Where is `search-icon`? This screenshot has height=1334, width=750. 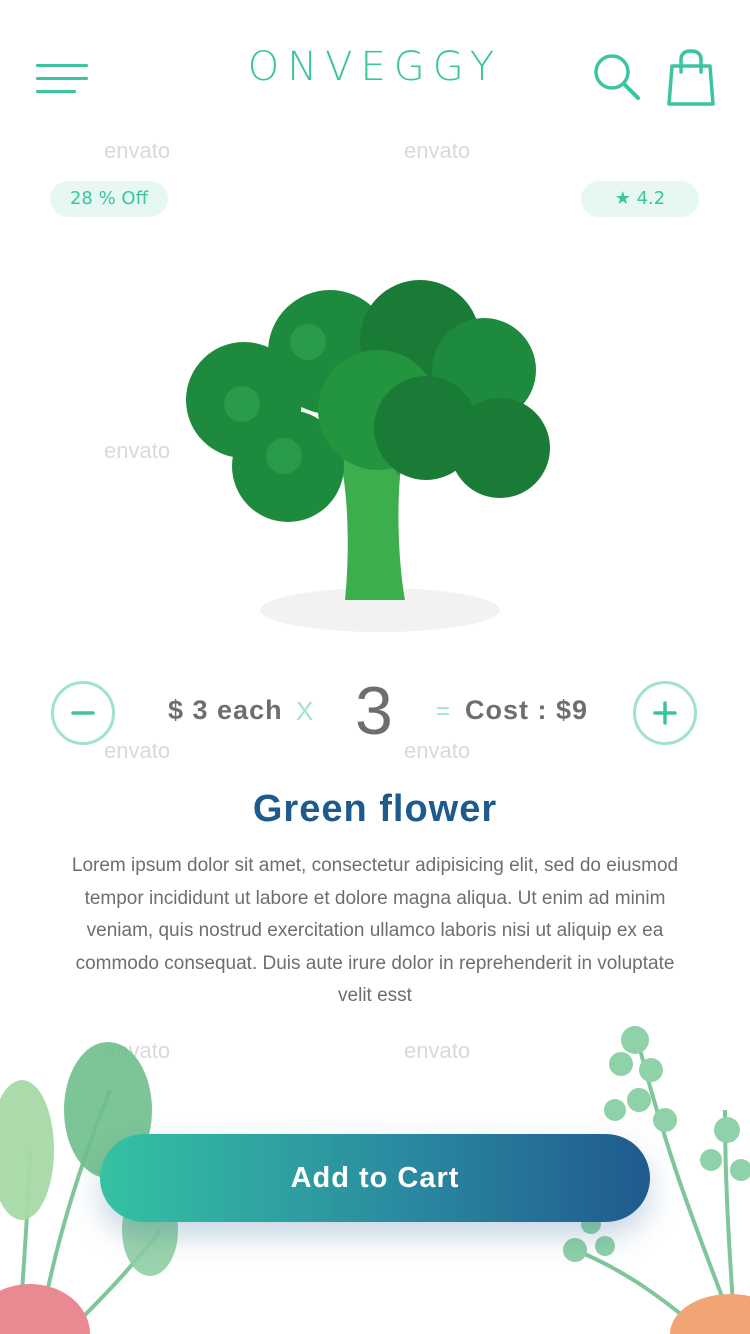 search-icon is located at coordinates (617, 78).